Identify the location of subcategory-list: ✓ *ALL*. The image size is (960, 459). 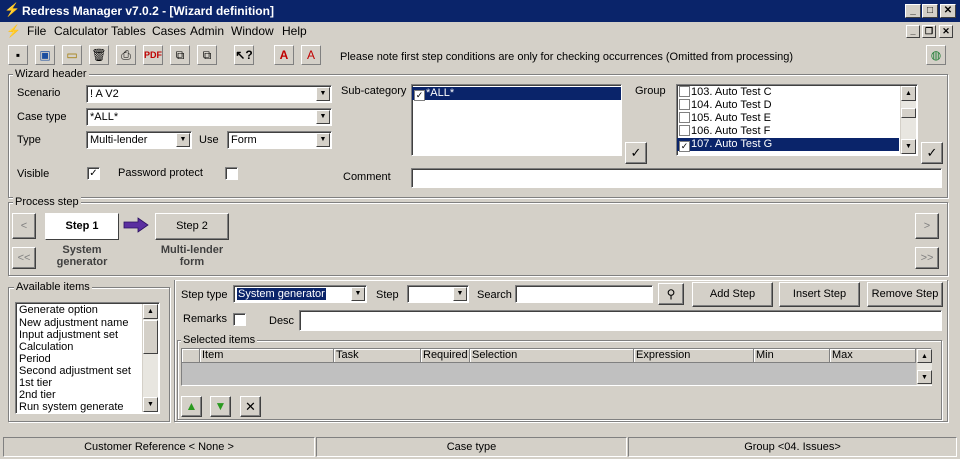
(516, 120).